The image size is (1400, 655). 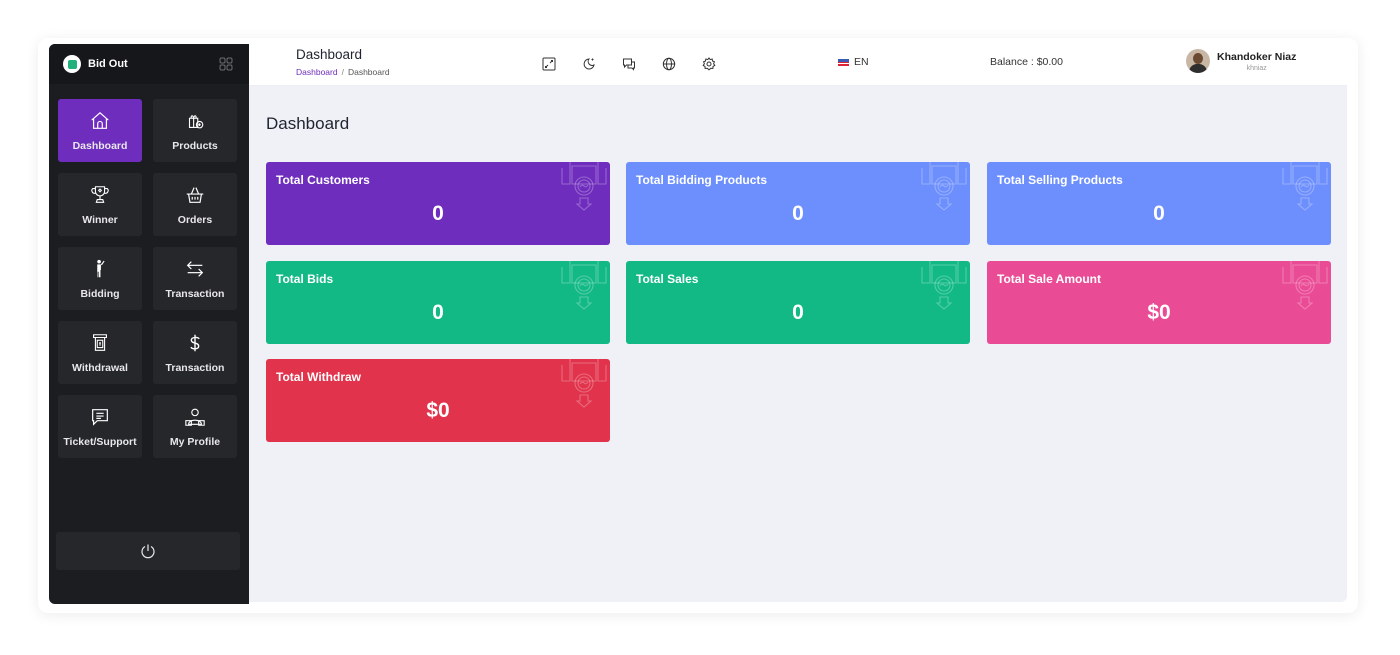 What do you see at coordinates (438, 302) in the screenshot?
I see `stat-card-total-bids: Total Bids 0` at bounding box center [438, 302].